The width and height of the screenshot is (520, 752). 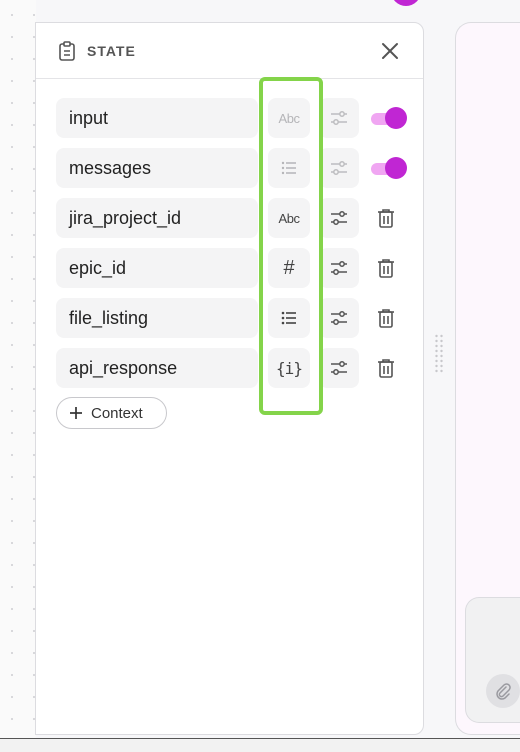 I want to click on add-context-label: Context, so click(x=117, y=413).